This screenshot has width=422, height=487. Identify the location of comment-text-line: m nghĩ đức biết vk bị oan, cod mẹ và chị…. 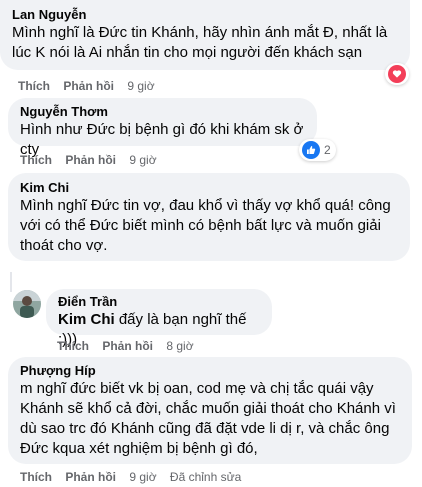
(197, 388).